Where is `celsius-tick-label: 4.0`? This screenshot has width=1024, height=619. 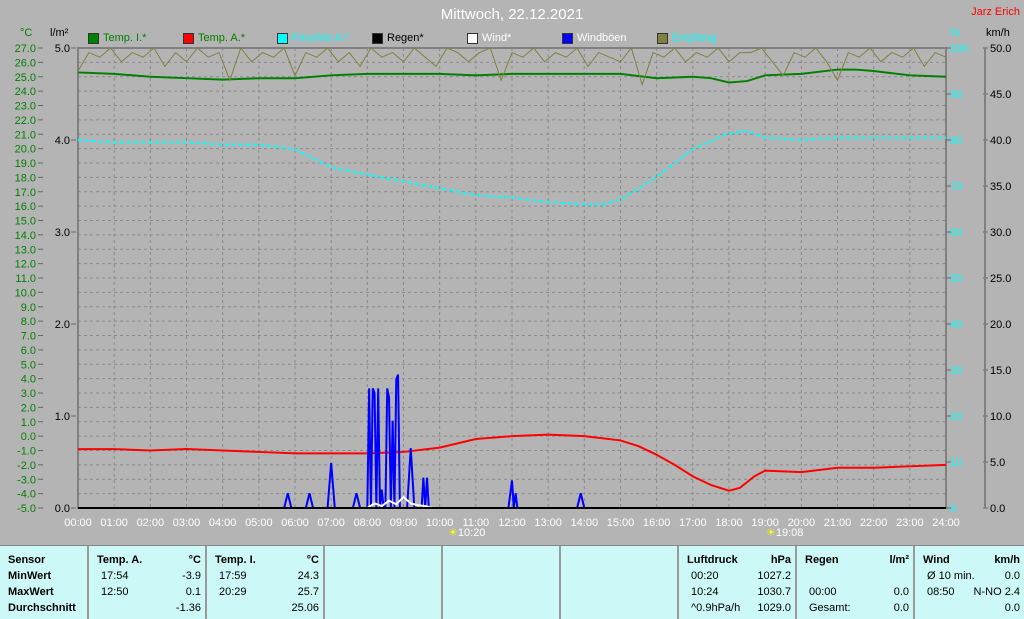 celsius-tick-label: 4.0 is located at coordinates (28, 380).